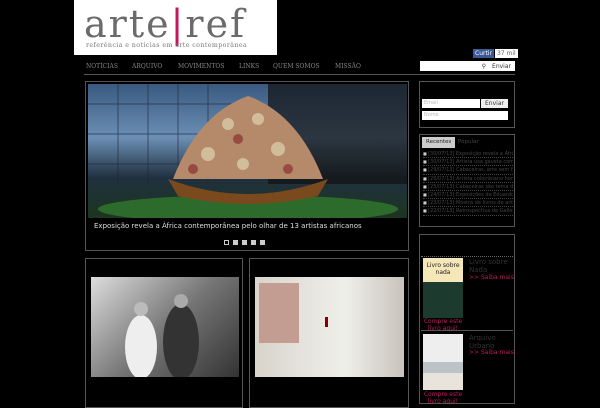 Image resolution: width=600 pixels, height=408 pixels. What do you see at coordinates (468, 203) in the screenshot?
I see `list-item: [23/07/13] Mostra de livros de artista` at bounding box center [468, 203].